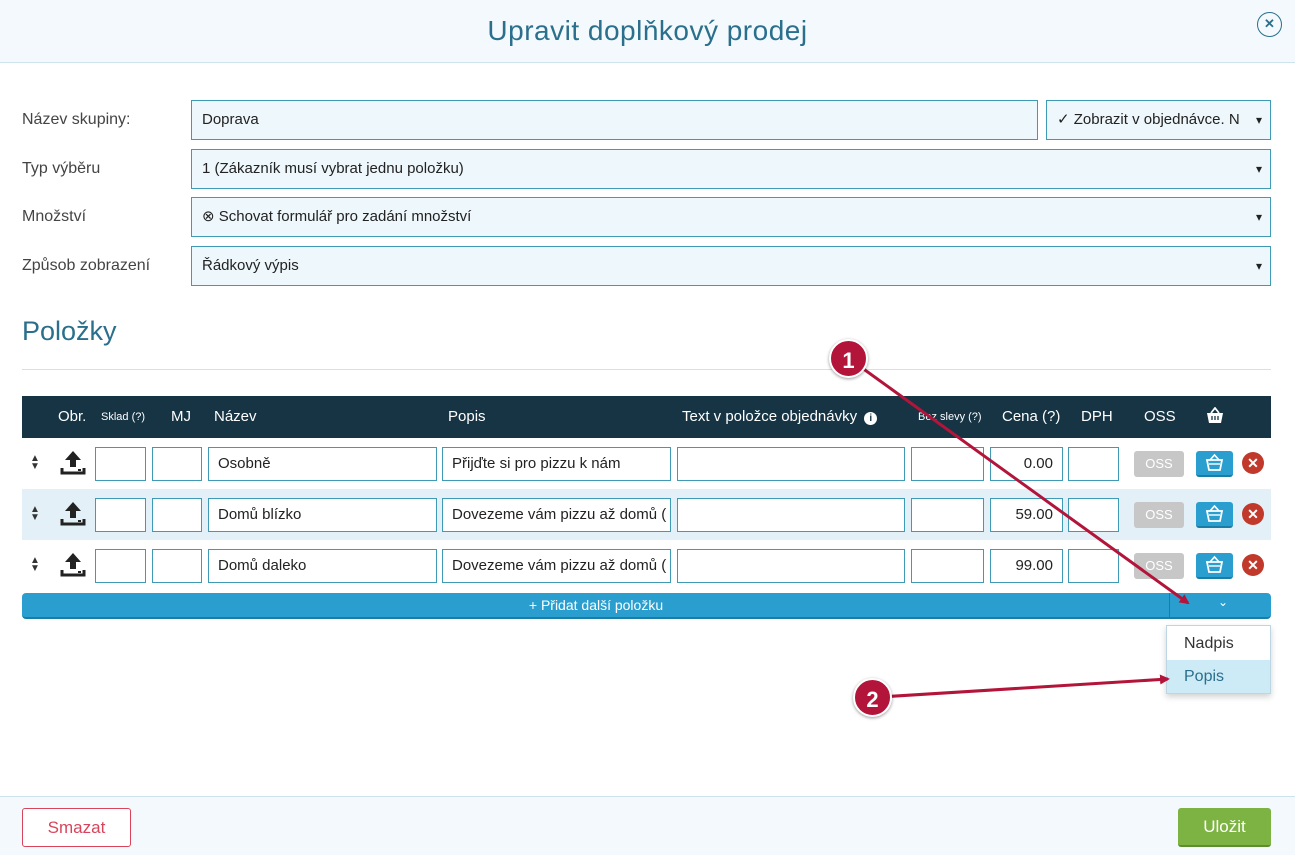 The height and width of the screenshot is (855, 1295). What do you see at coordinates (1218, 676) in the screenshot?
I see `menu-item-description: Popis` at bounding box center [1218, 676].